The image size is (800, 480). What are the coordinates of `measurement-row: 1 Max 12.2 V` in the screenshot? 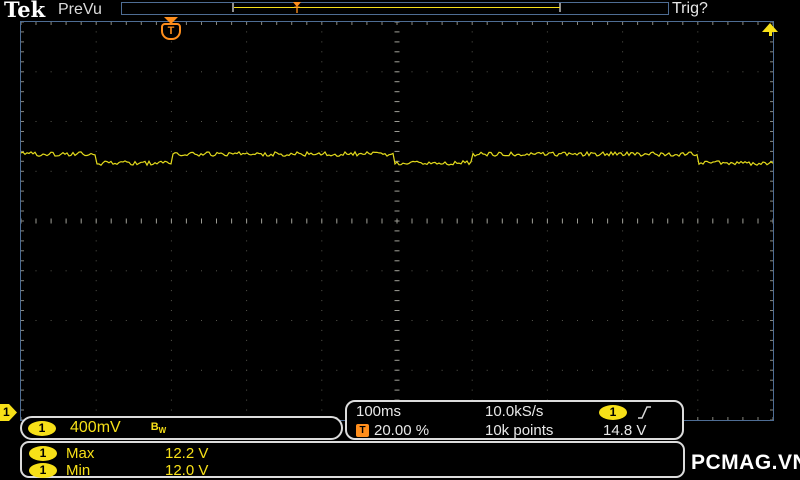 It's located at (352, 453).